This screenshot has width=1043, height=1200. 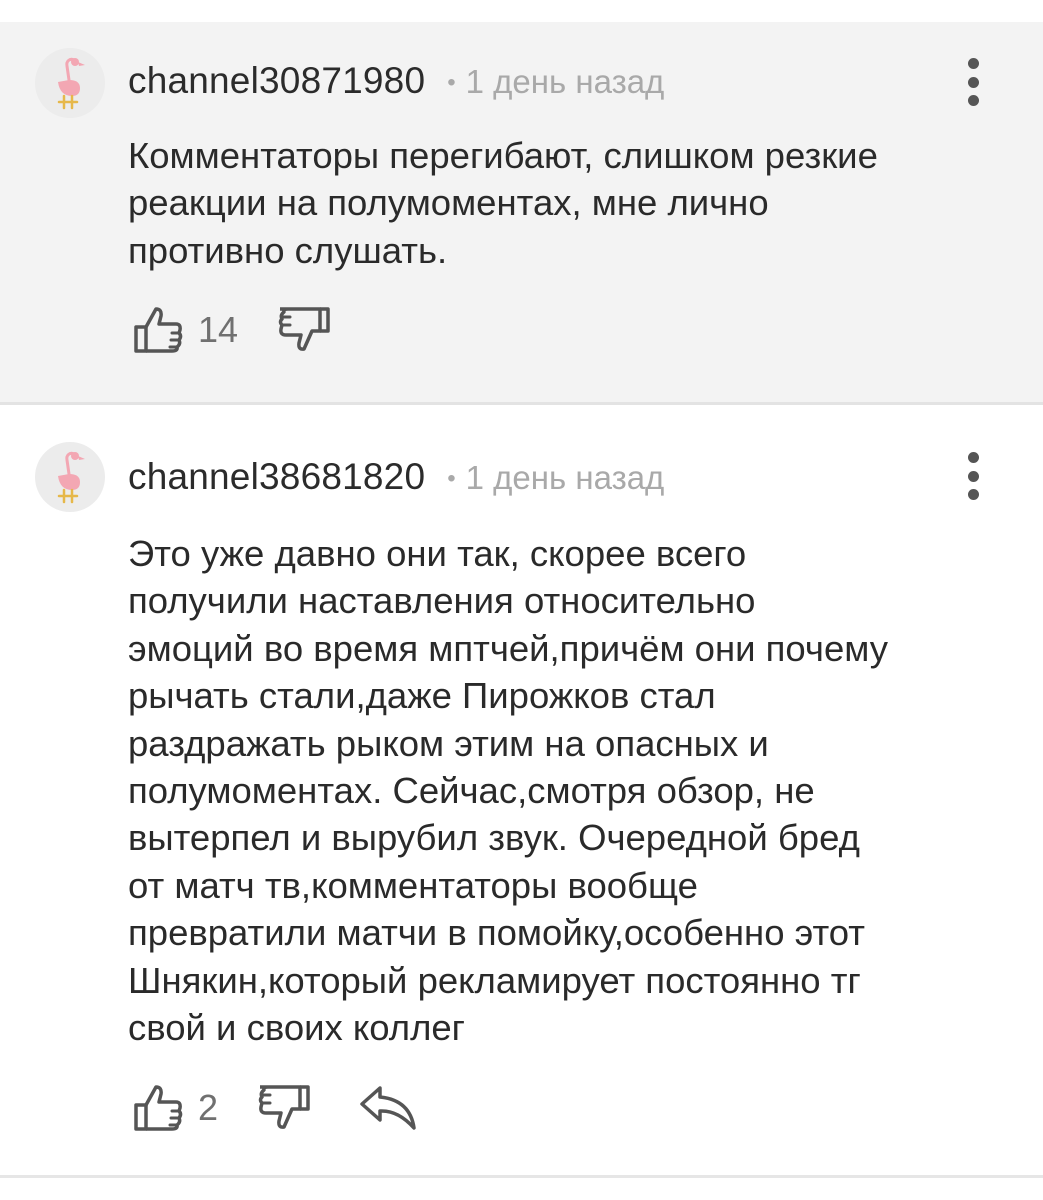 I want to click on comment-actions: 2, so click(x=275, y=1108).